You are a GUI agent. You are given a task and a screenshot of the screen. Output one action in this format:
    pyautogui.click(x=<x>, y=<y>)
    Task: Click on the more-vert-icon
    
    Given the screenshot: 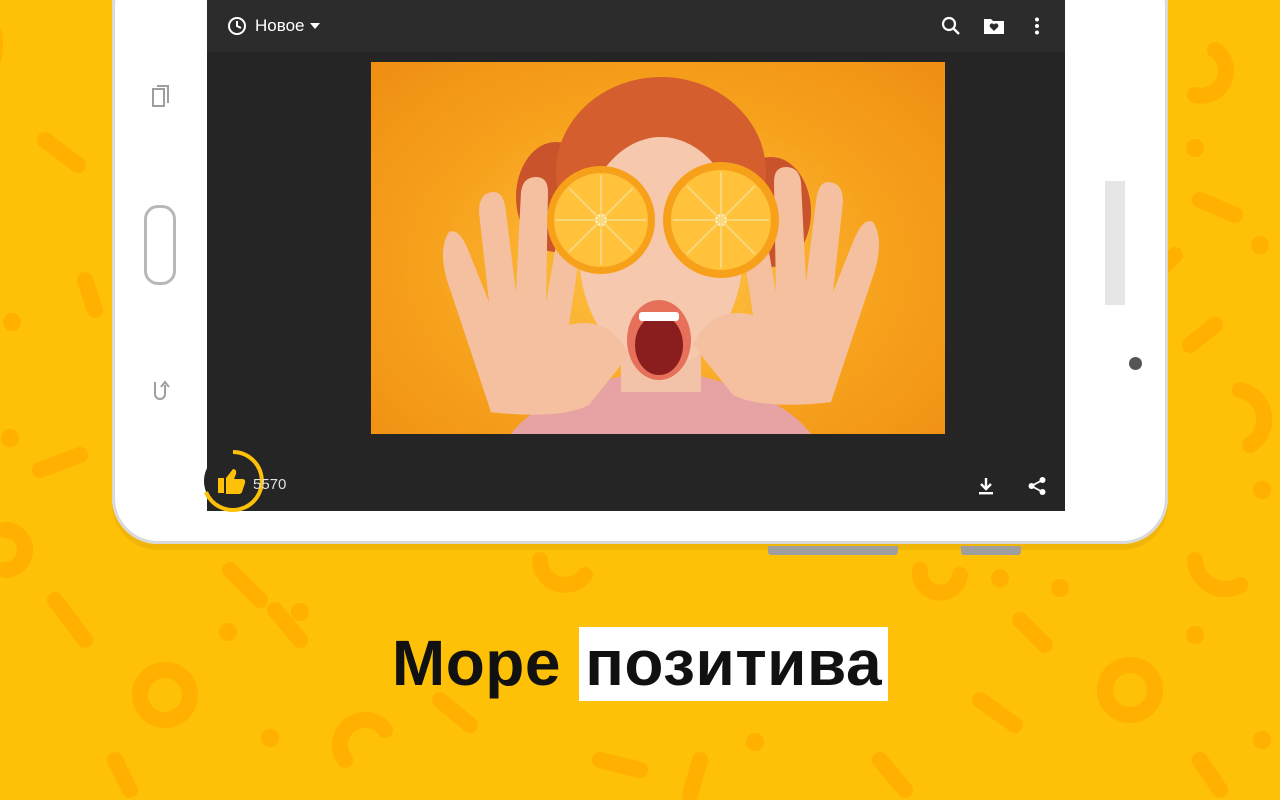 What is the action you would take?
    pyautogui.click(x=1037, y=26)
    